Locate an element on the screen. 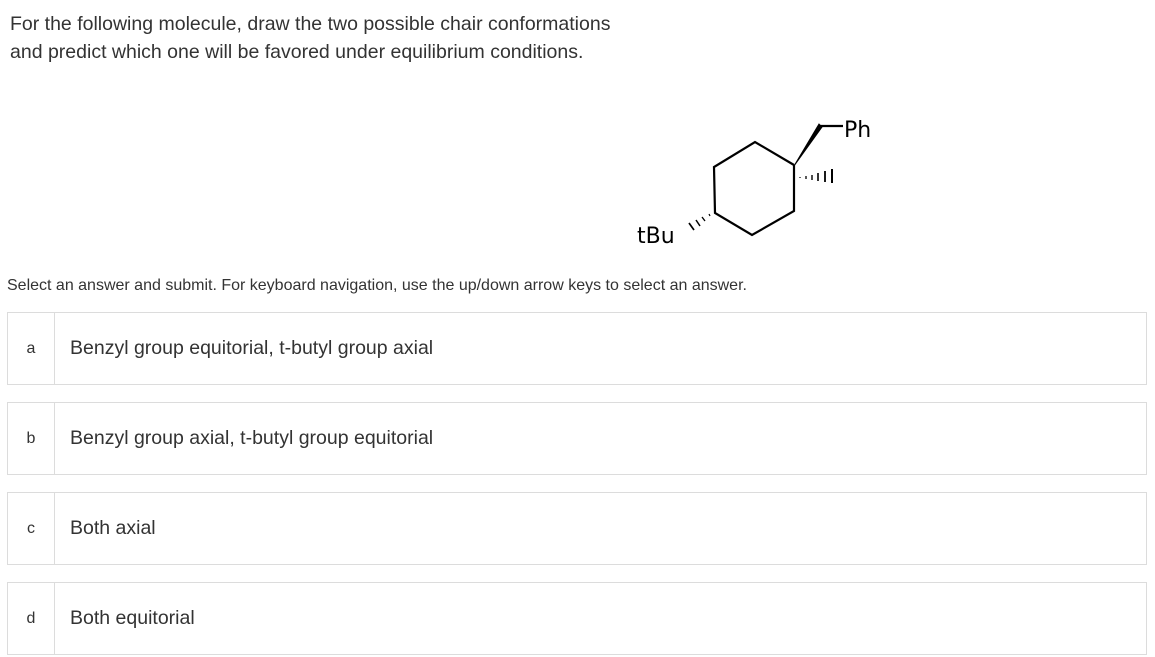  tbutyl-label: tBu is located at coordinates (656, 236).